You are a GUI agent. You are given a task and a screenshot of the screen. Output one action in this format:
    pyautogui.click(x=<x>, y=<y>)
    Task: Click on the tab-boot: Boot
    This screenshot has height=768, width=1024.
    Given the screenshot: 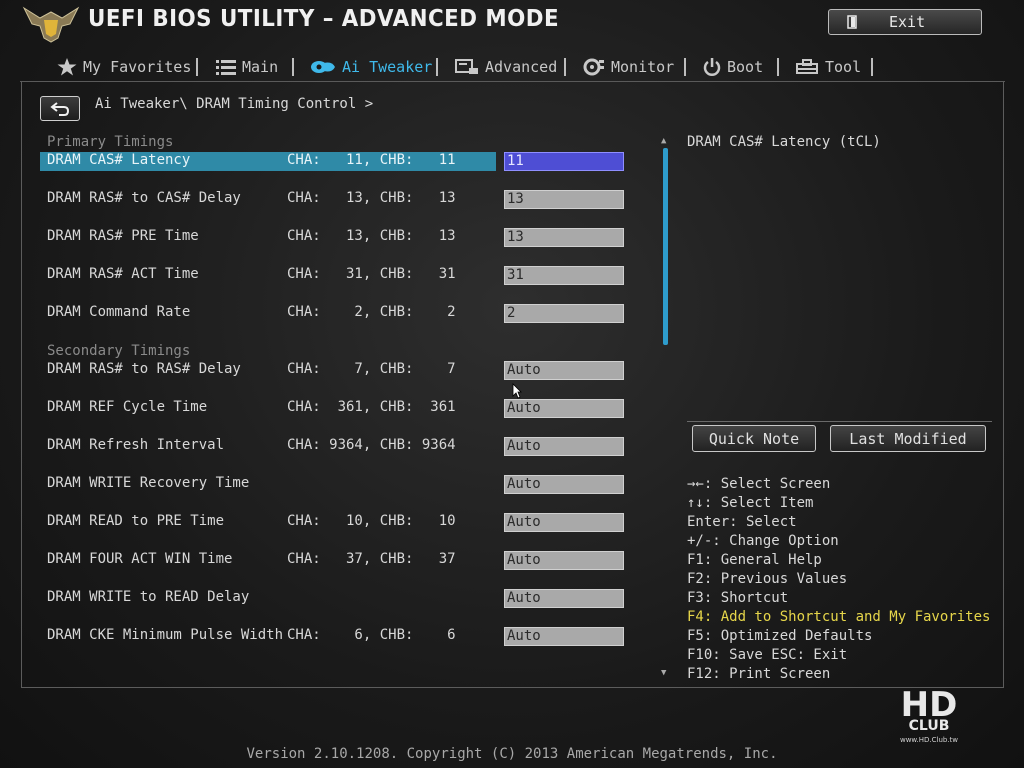 What is the action you would take?
    pyautogui.click(x=733, y=67)
    